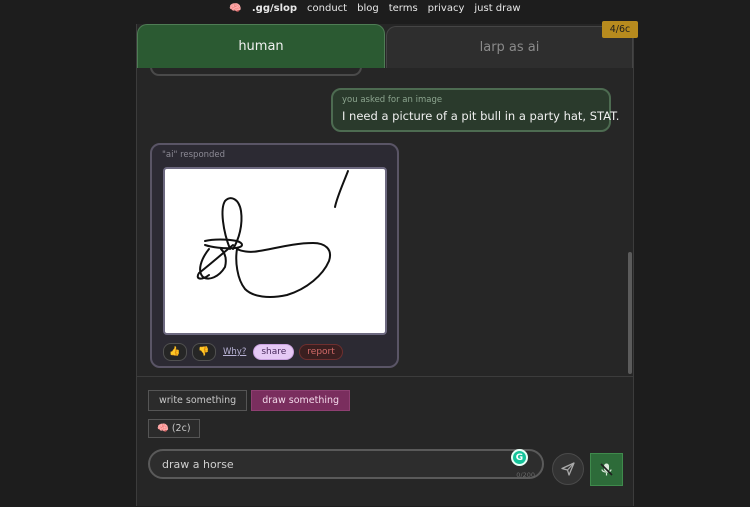 This screenshot has height=507, width=750. What do you see at coordinates (525, 475) in the screenshot?
I see `char-count: 0/200` at bounding box center [525, 475].